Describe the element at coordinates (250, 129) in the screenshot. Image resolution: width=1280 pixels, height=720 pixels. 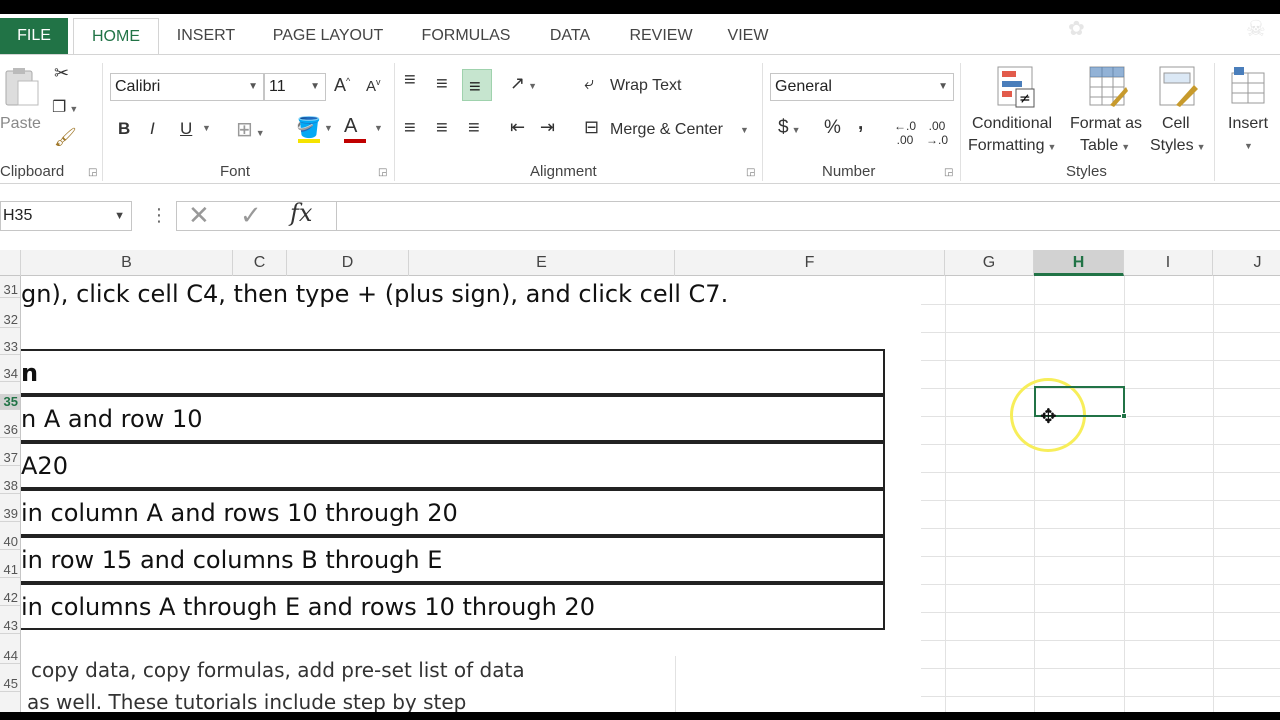
I see `borders-icon: ⊞ ▼` at that location.